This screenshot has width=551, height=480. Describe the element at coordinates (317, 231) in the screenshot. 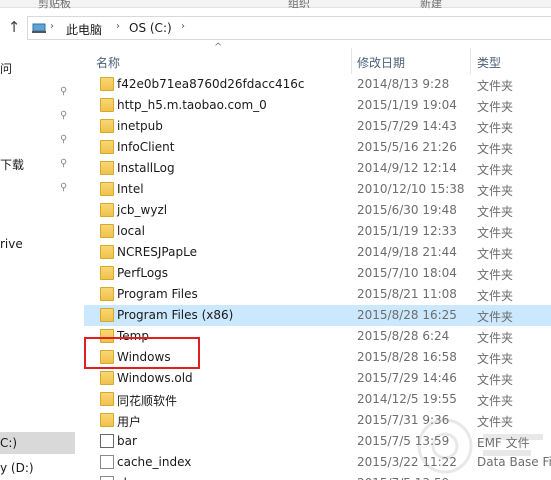

I see `file-row: local 2015/1/19 12:33 文件夹` at that location.